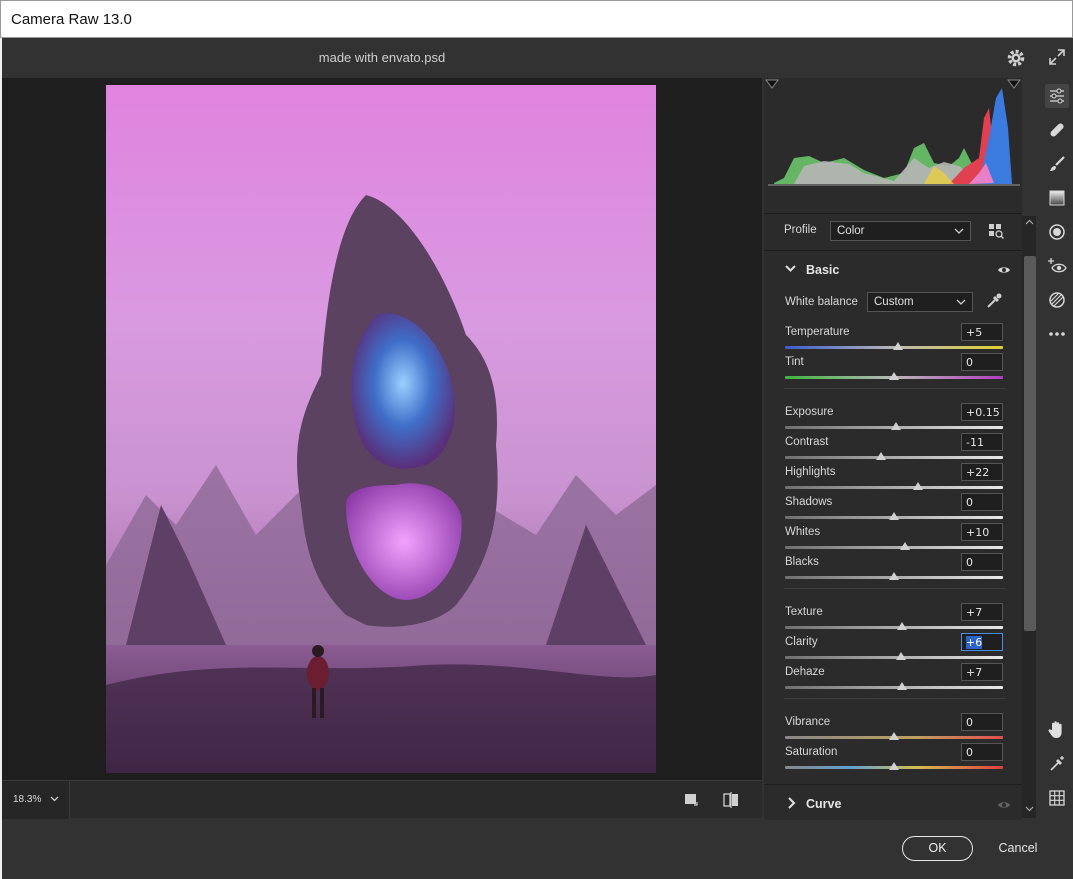  What do you see at coordinates (895, 588) in the screenshot?
I see `slider-group-divider` at bounding box center [895, 588].